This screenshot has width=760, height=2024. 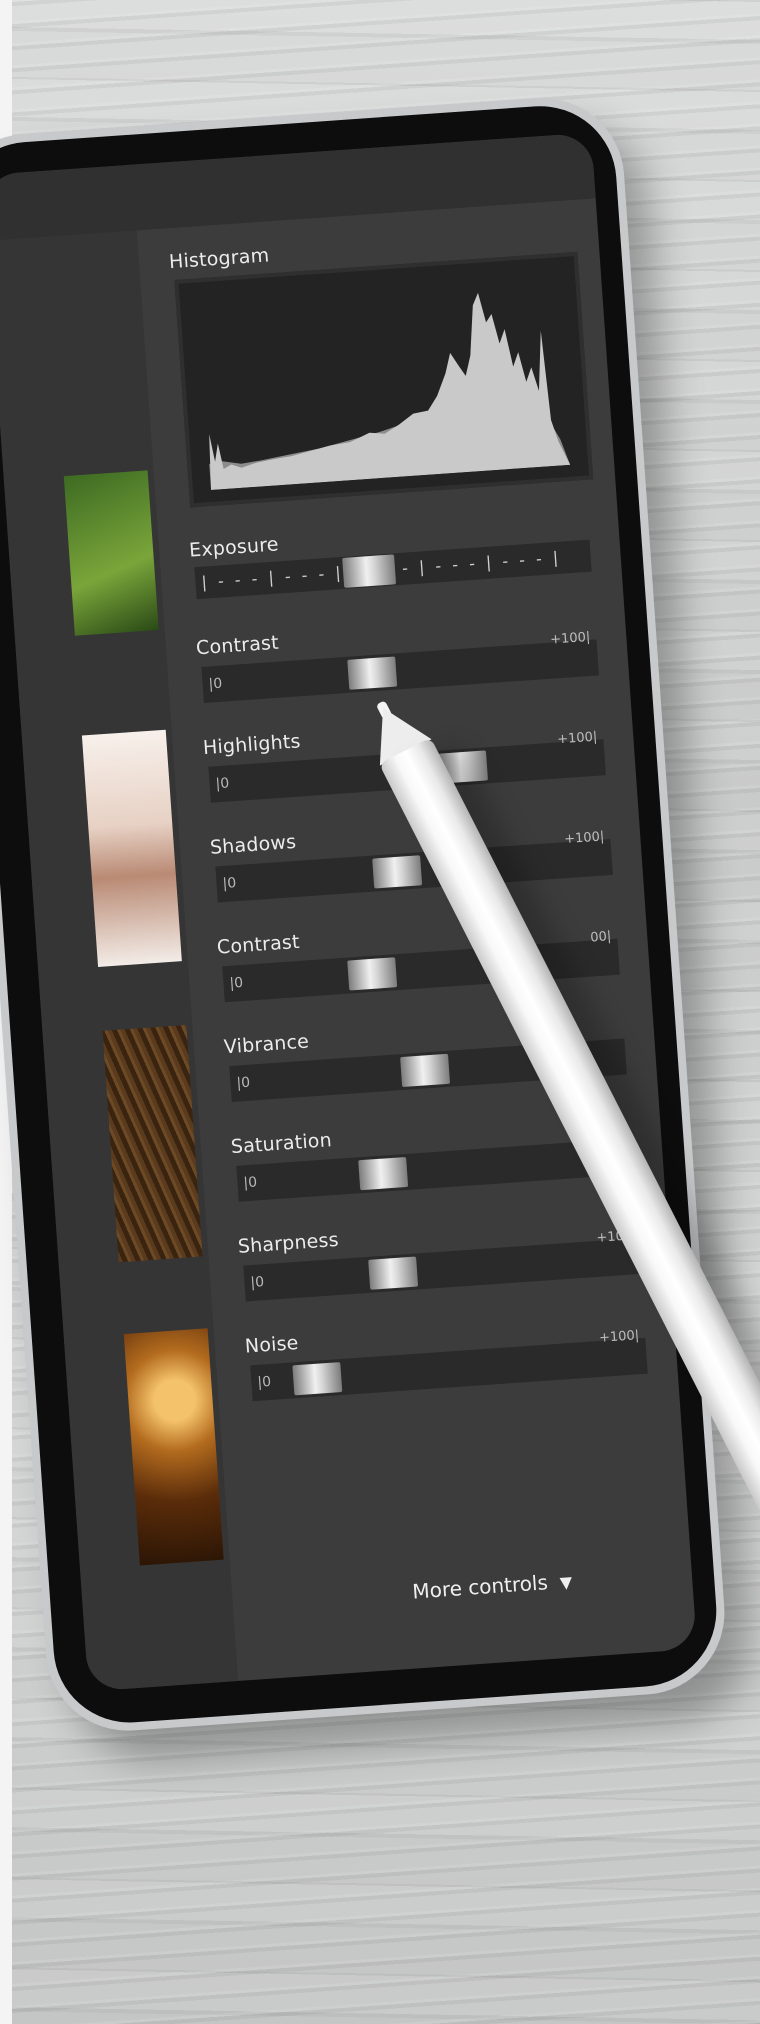 I want to click on control-label: Saturation, so click(x=281, y=1144).